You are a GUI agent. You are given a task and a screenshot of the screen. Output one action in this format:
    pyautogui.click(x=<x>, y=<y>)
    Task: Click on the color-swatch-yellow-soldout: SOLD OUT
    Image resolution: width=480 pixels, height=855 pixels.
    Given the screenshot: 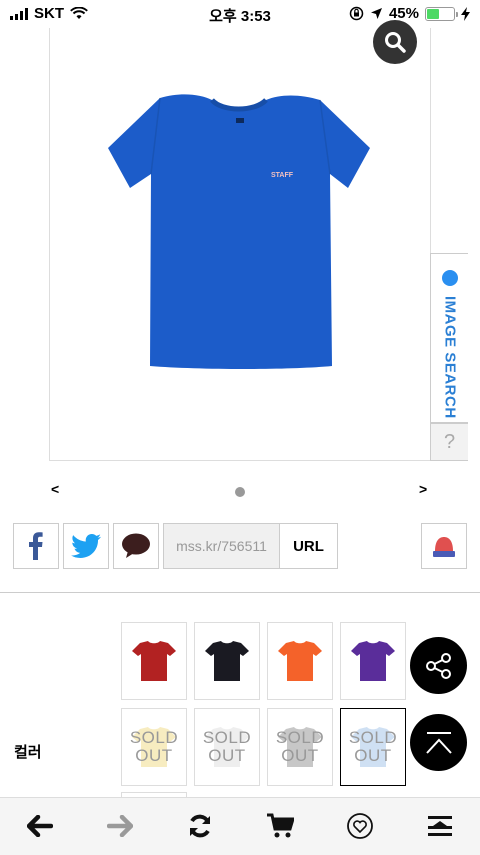 What is the action you would take?
    pyautogui.click(x=154, y=747)
    